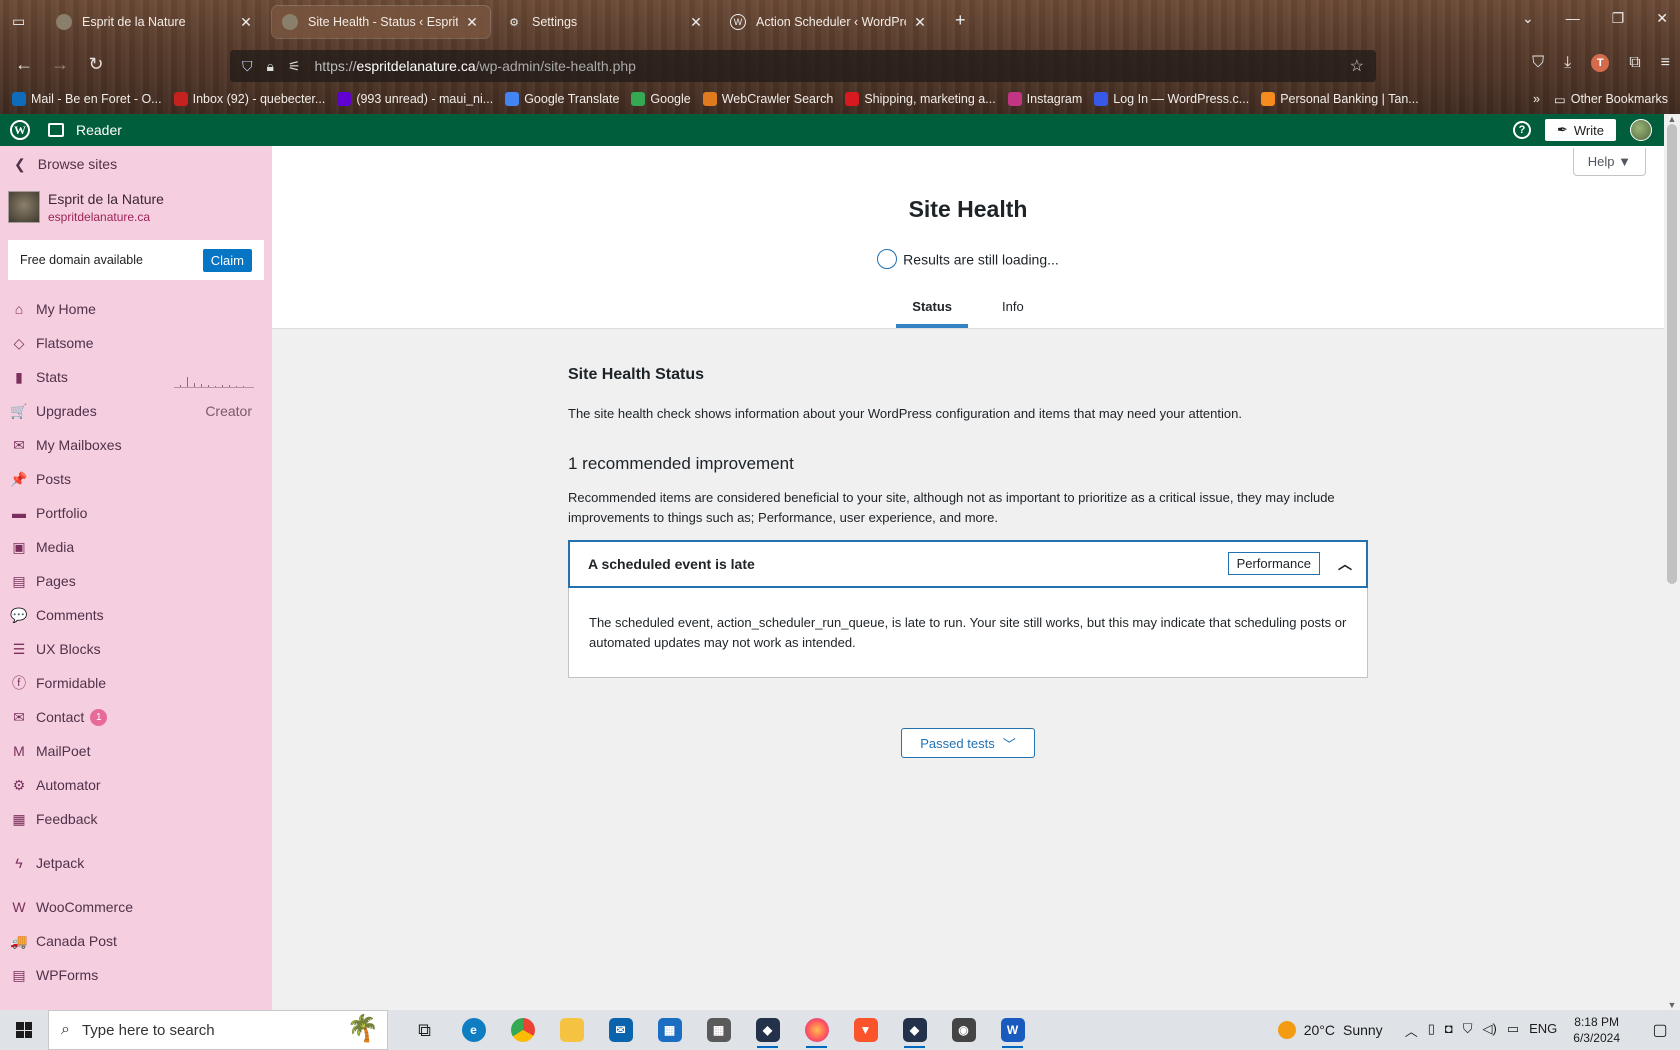 This screenshot has height=1050, width=1680. Describe the element at coordinates (1580, 130) in the screenshot. I see `write-button: ✒ Write` at that location.